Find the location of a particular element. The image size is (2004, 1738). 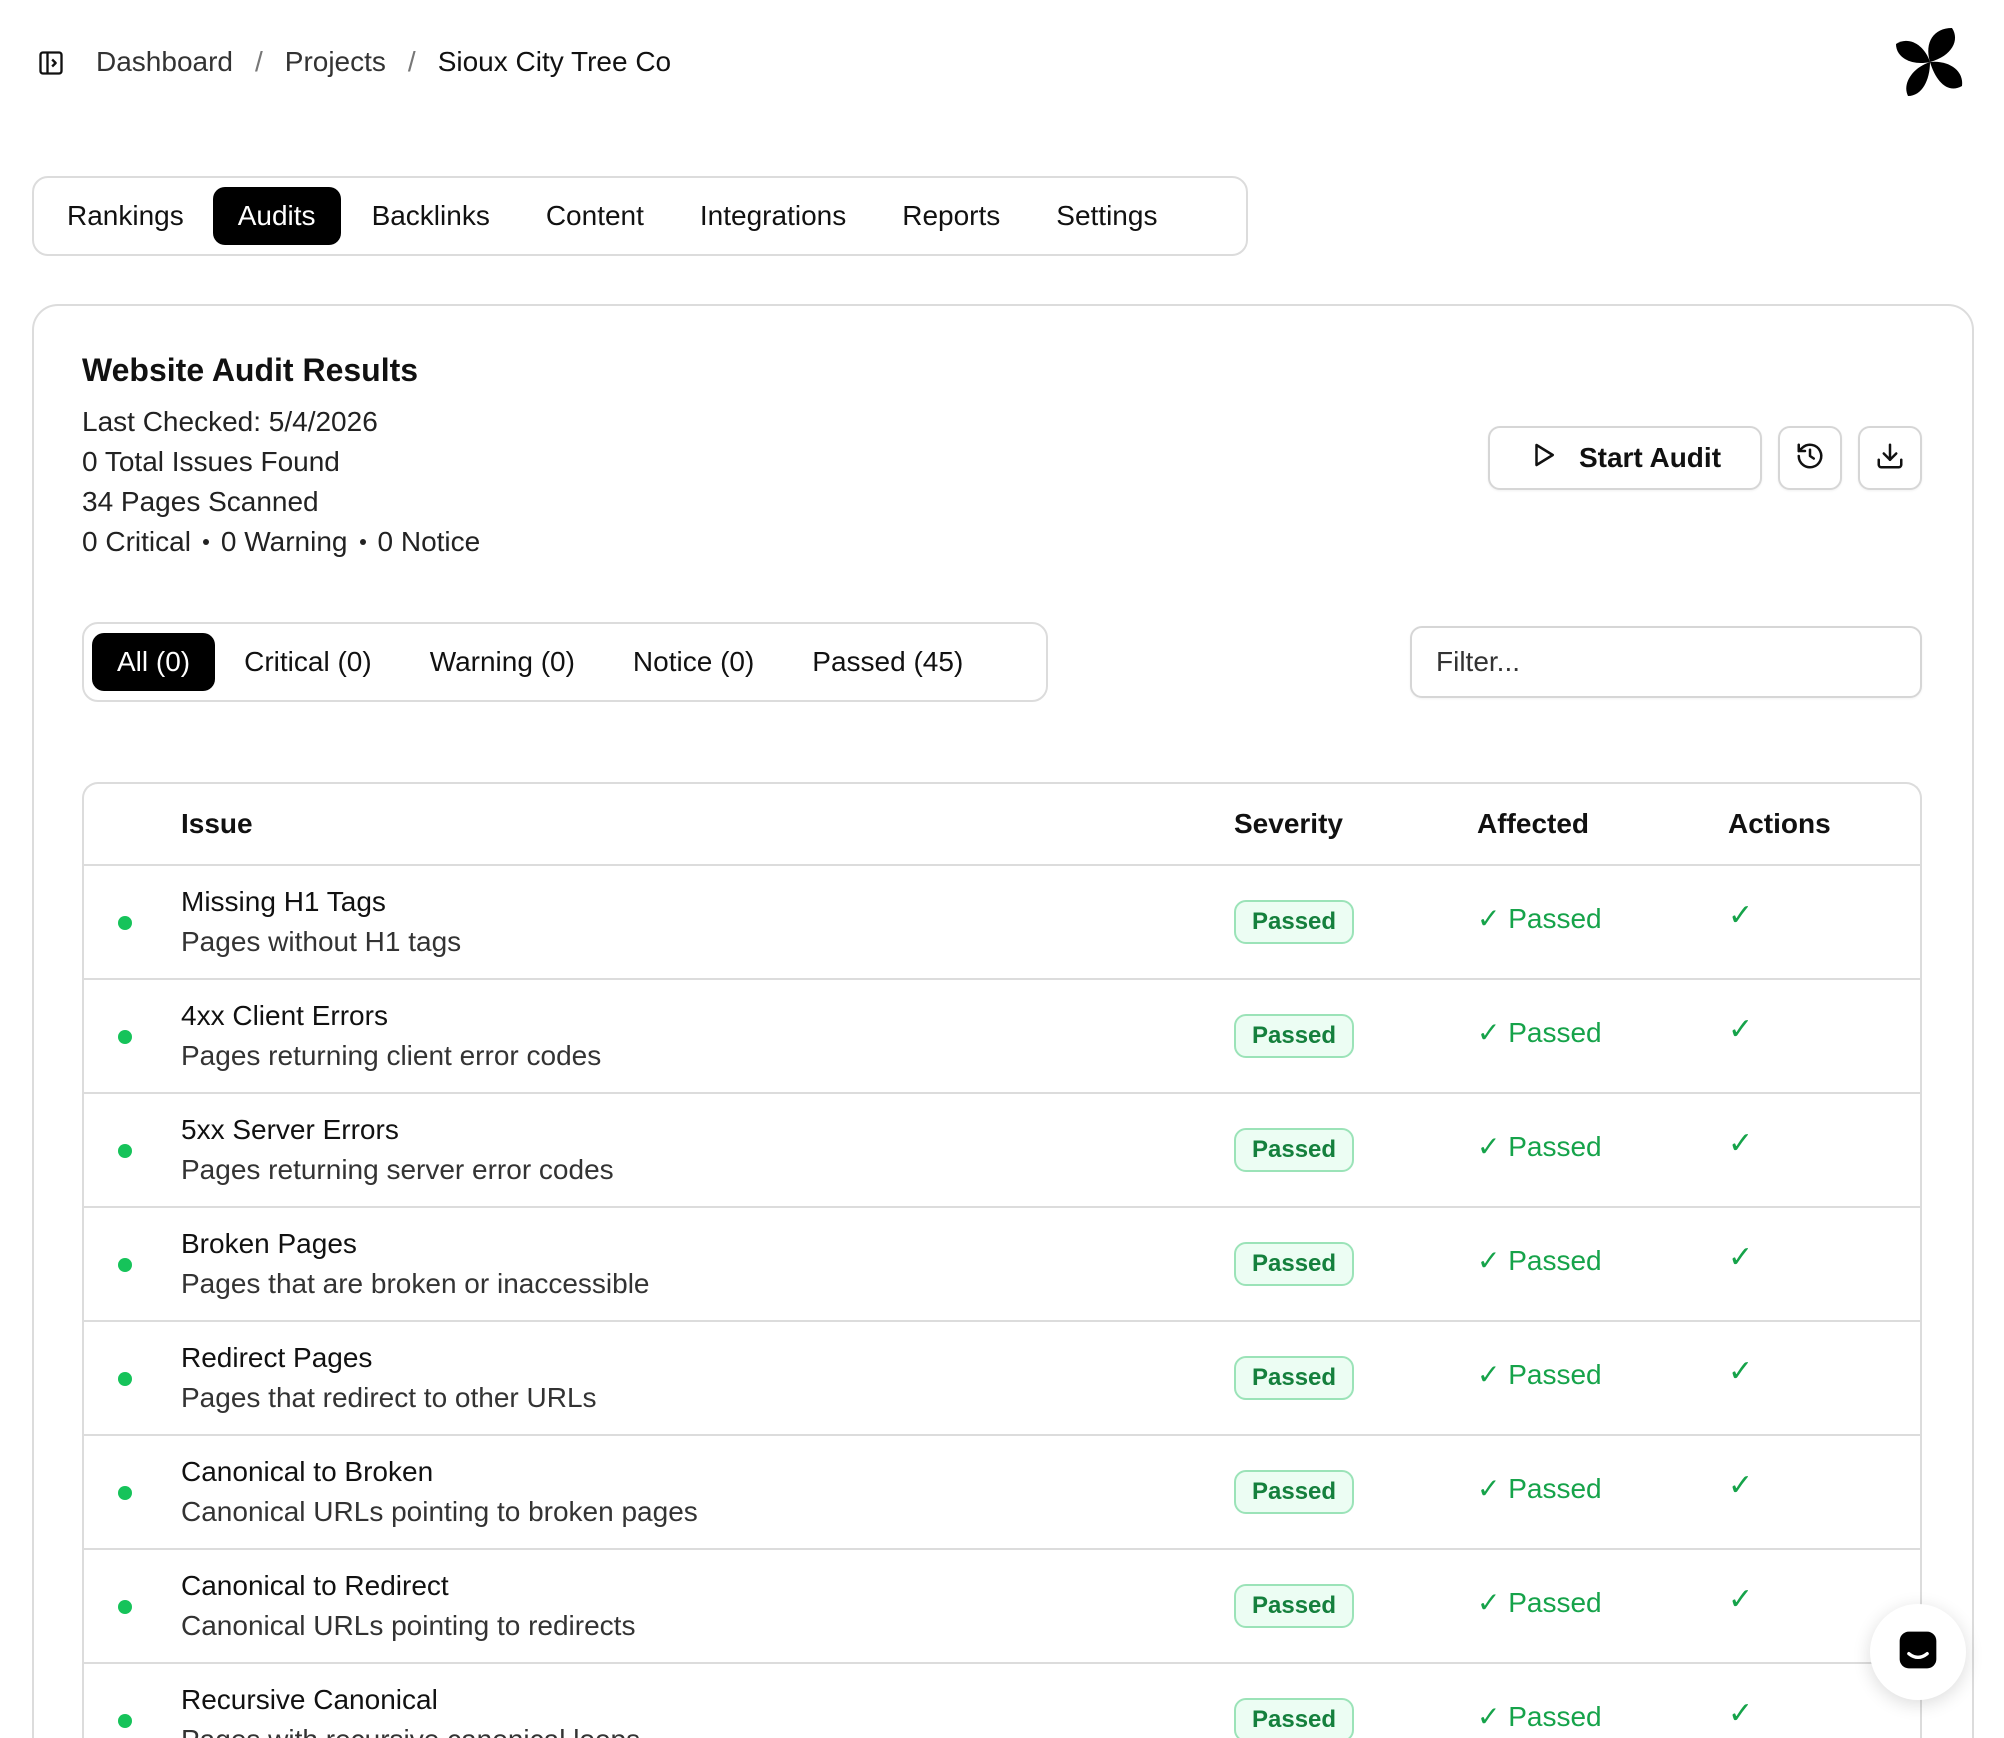

issue-title: Missing H1 Tags is located at coordinates (283, 901).